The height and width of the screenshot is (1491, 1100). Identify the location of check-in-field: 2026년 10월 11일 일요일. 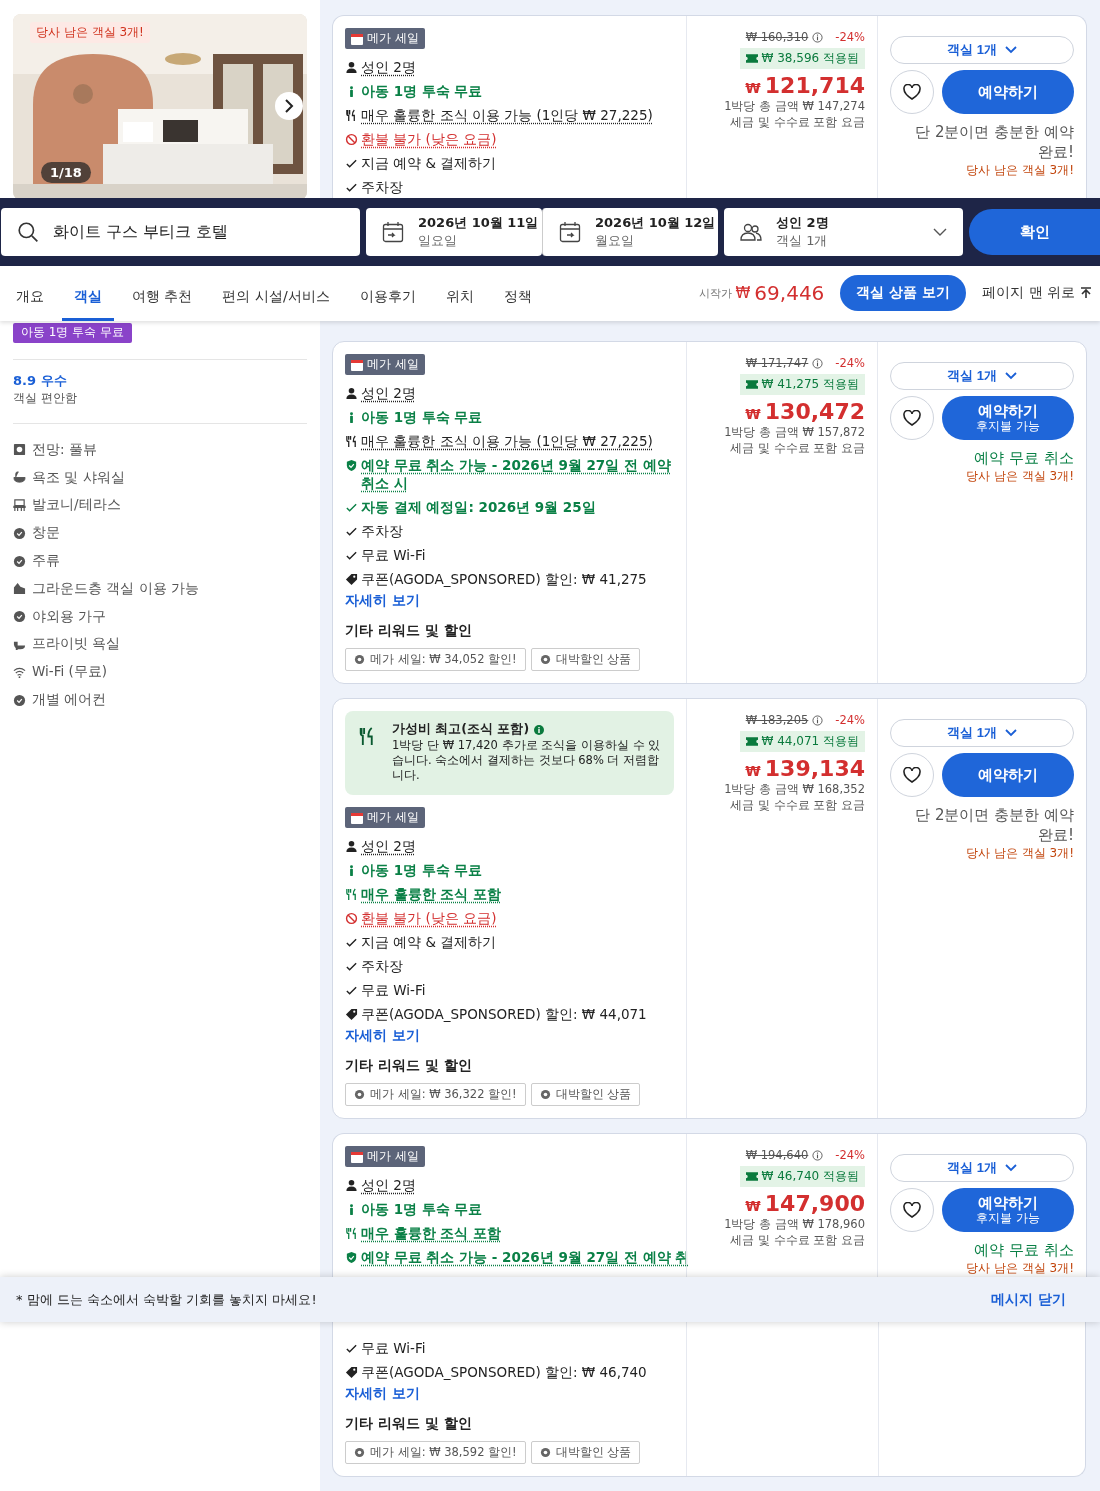
(454, 232).